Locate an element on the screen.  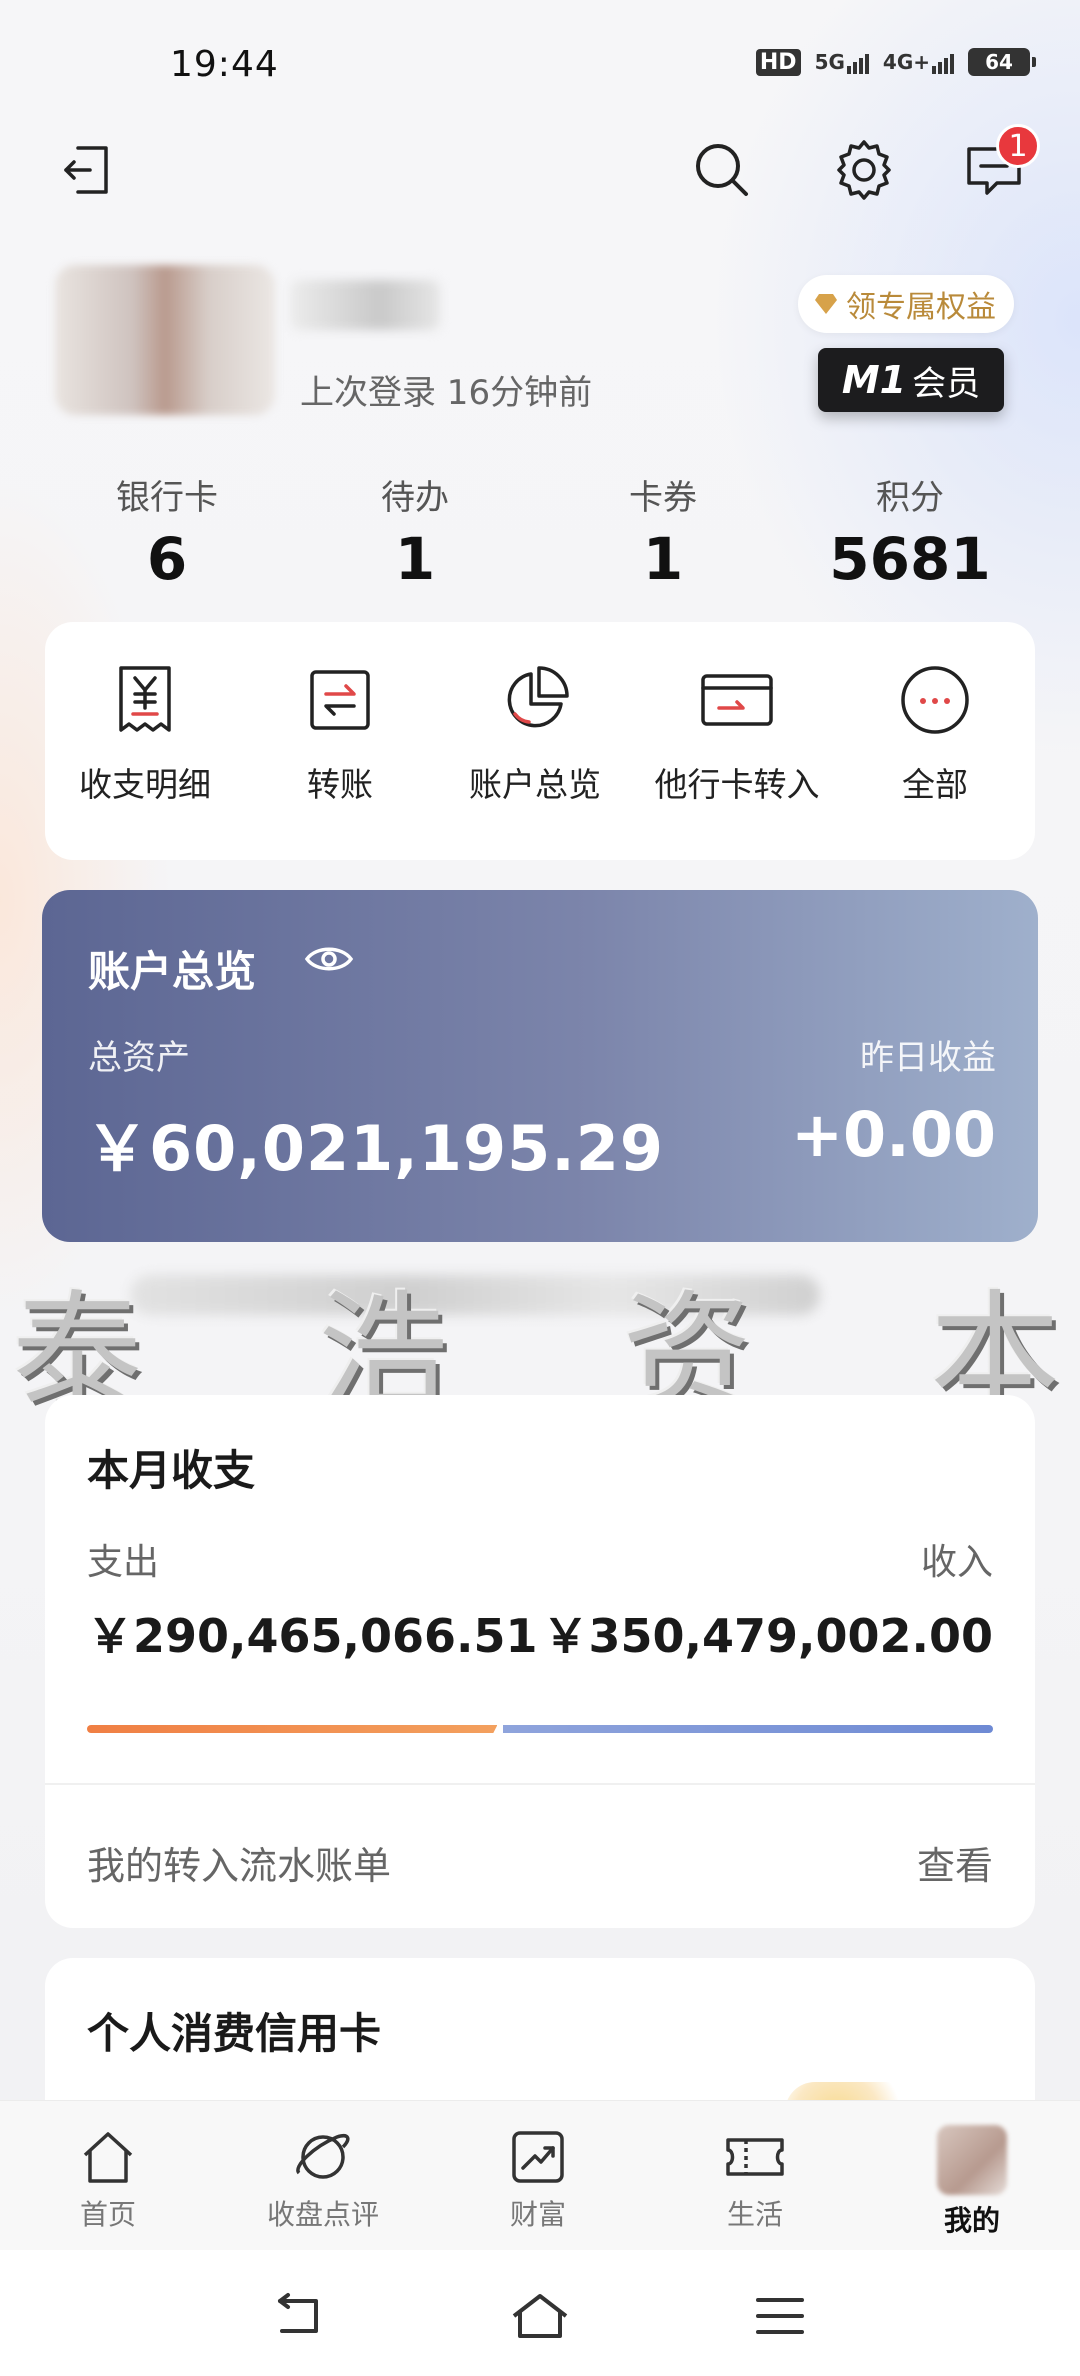
system-navigation-bar is located at coordinates (540, 2313).